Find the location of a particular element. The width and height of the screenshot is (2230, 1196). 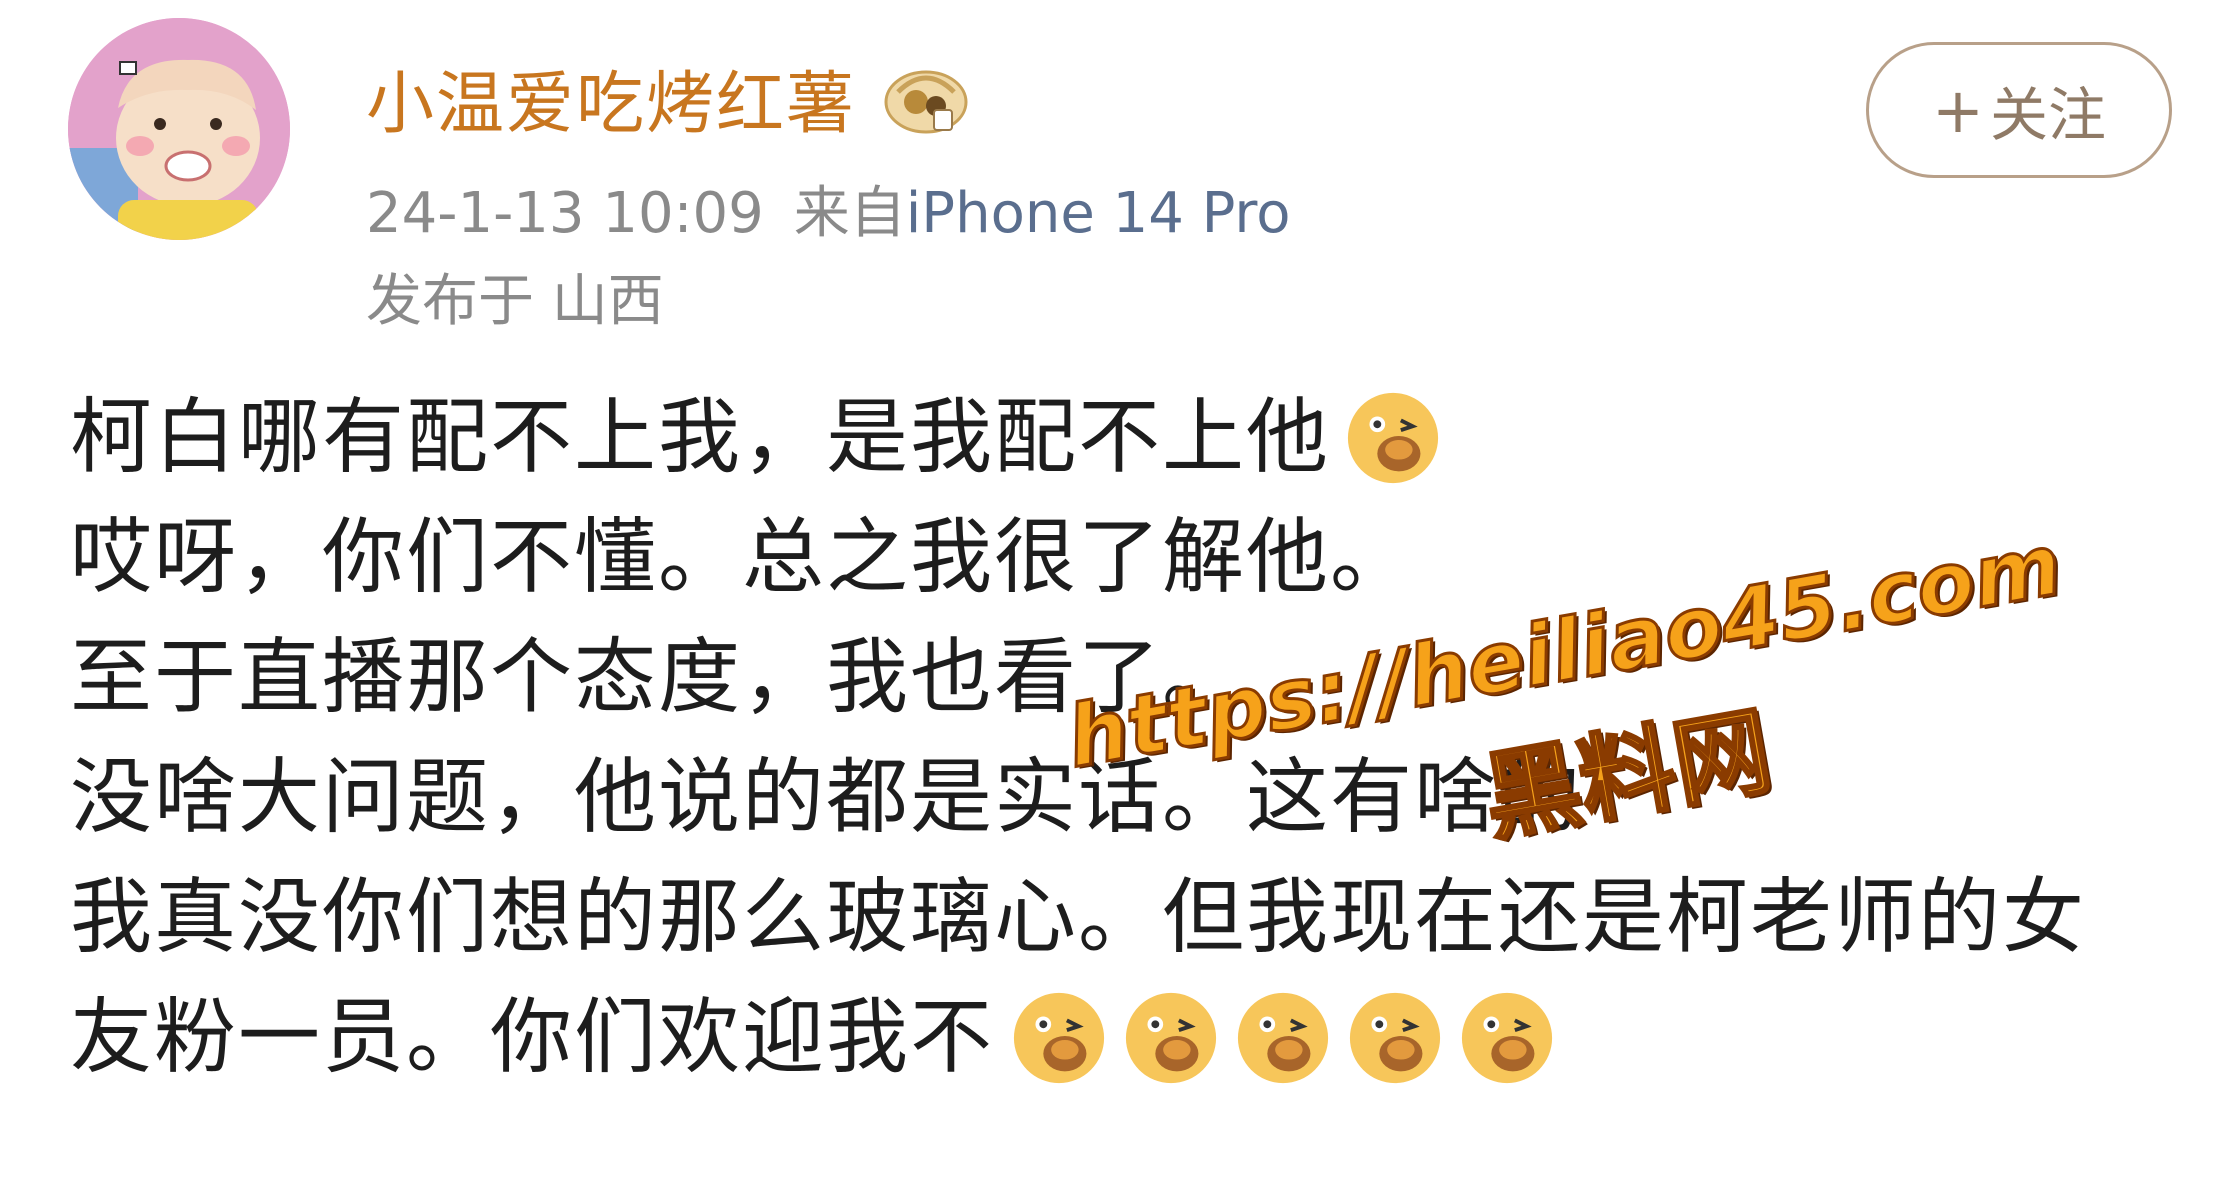

post-line: 没啥大问题，他说的都是实话。这有啥的 is located at coordinates (1120, 798).